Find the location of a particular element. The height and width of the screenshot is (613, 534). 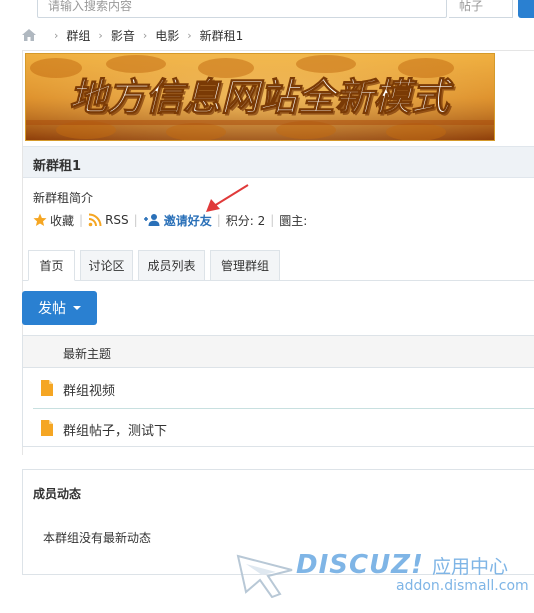

tab-label: 首页 is located at coordinates (51, 266).